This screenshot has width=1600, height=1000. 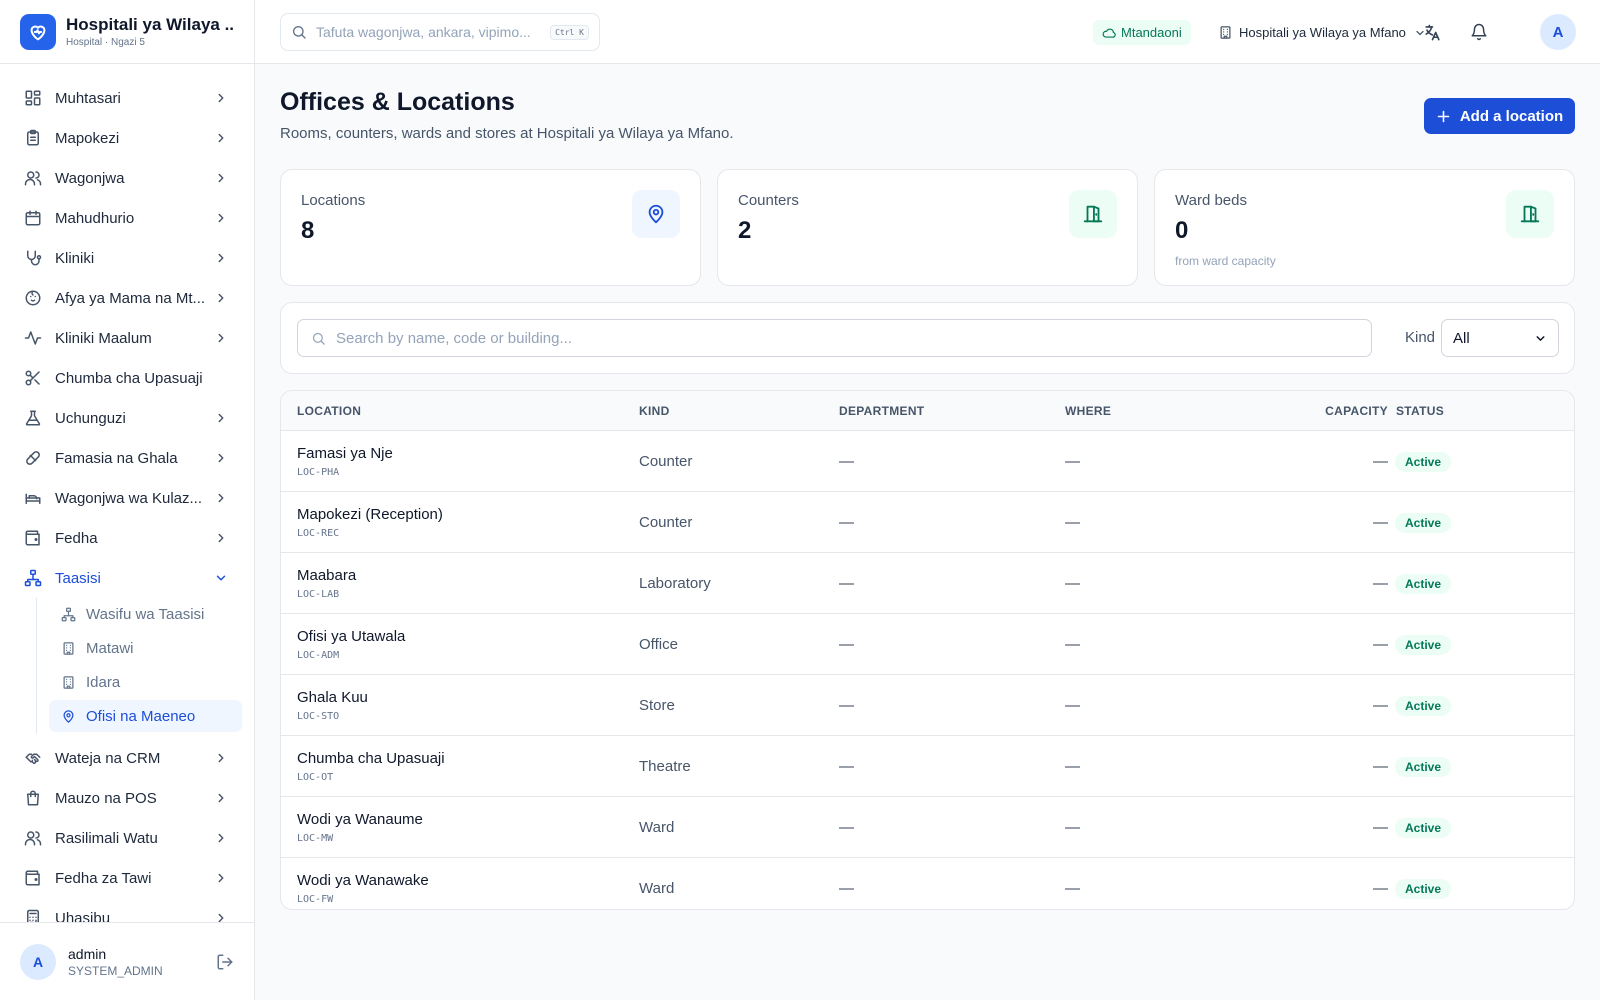 I want to click on sidebar-subitem-wasifu-wa-taasisi: Wasifu wa Taasisi, so click(x=145, y=614).